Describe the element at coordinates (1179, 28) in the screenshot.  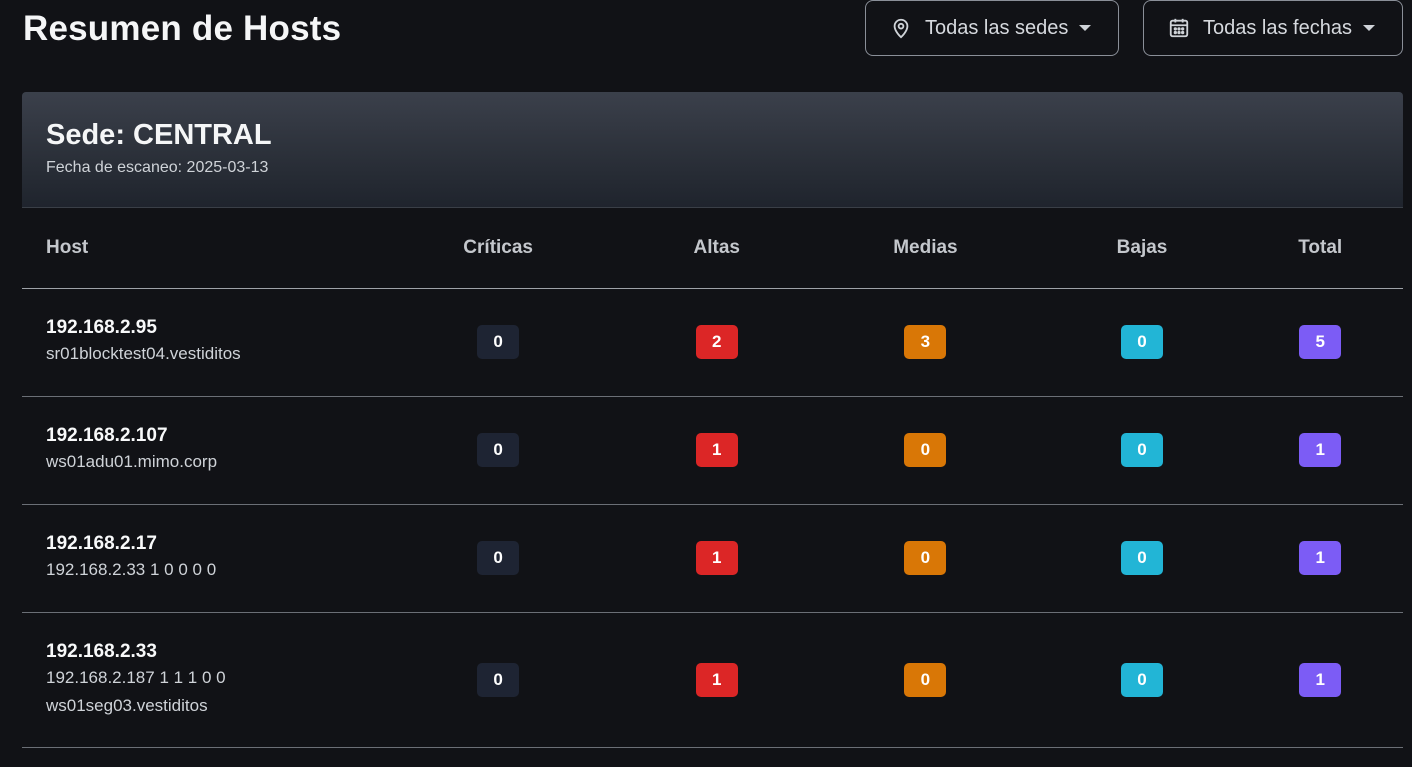
I see `calendar-icon` at that location.